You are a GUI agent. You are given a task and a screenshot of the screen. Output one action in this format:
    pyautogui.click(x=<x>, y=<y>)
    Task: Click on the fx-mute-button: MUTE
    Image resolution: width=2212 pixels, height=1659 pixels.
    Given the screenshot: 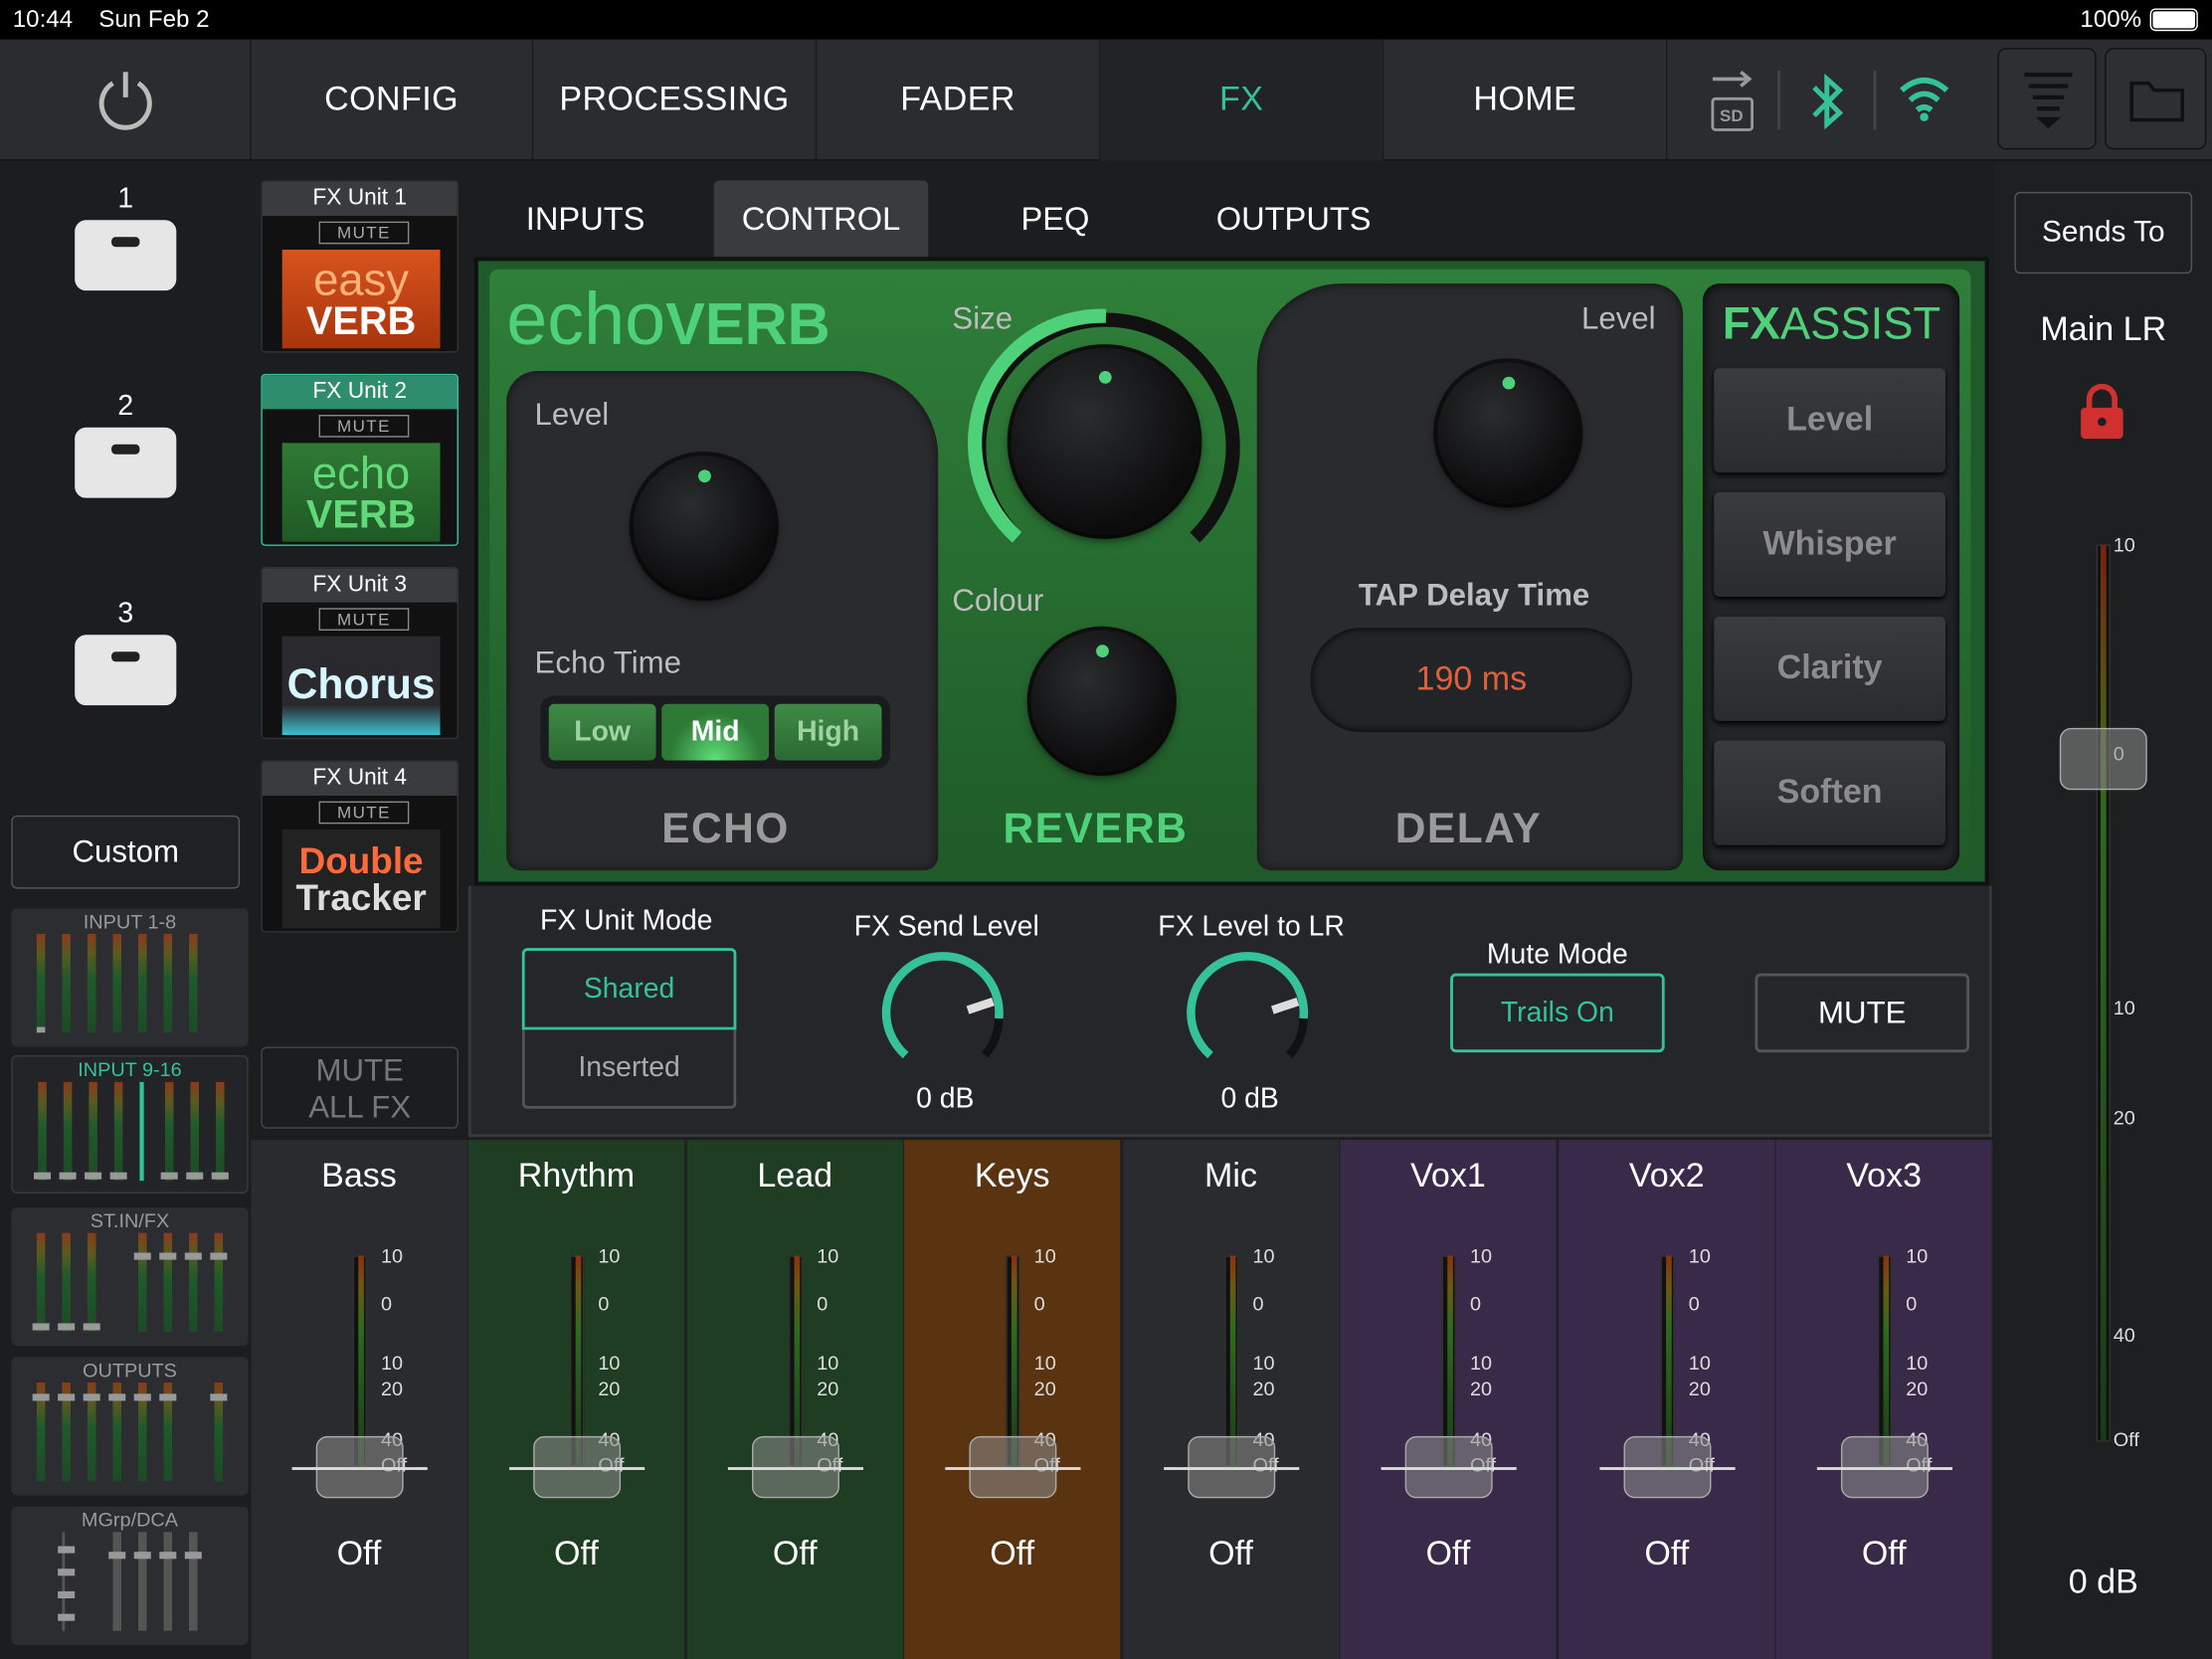 What is the action you would take?
    pyautogui.click(x=1862, y=1013)
    